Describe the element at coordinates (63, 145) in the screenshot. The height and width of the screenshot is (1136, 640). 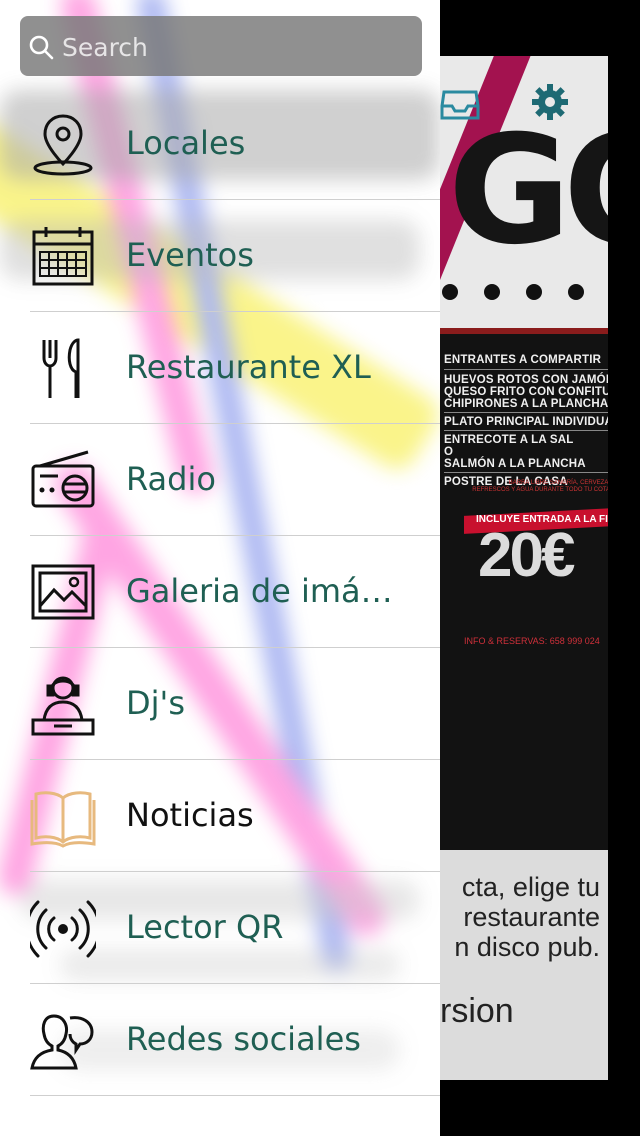
I see `location-pin-icon` at that location.